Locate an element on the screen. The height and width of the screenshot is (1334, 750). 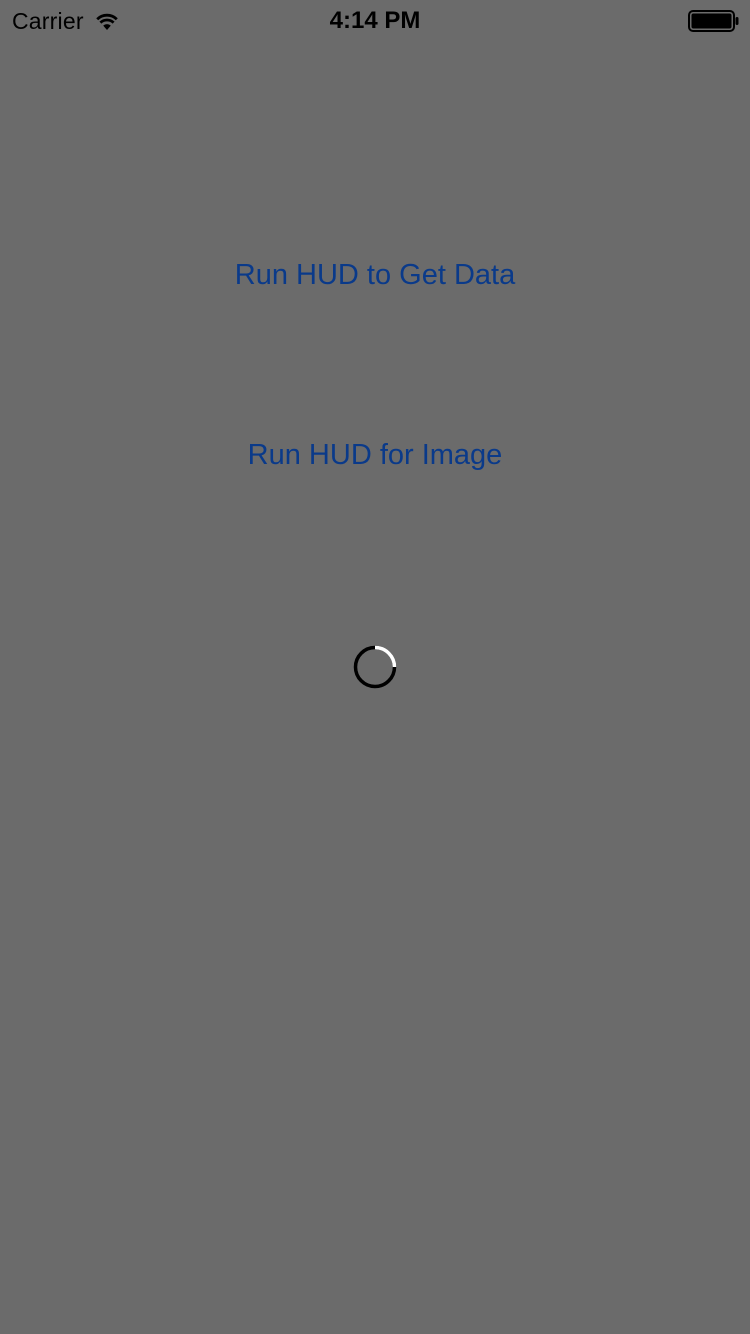
status-time: 4:14 PM is located at coordinates (375, 20).